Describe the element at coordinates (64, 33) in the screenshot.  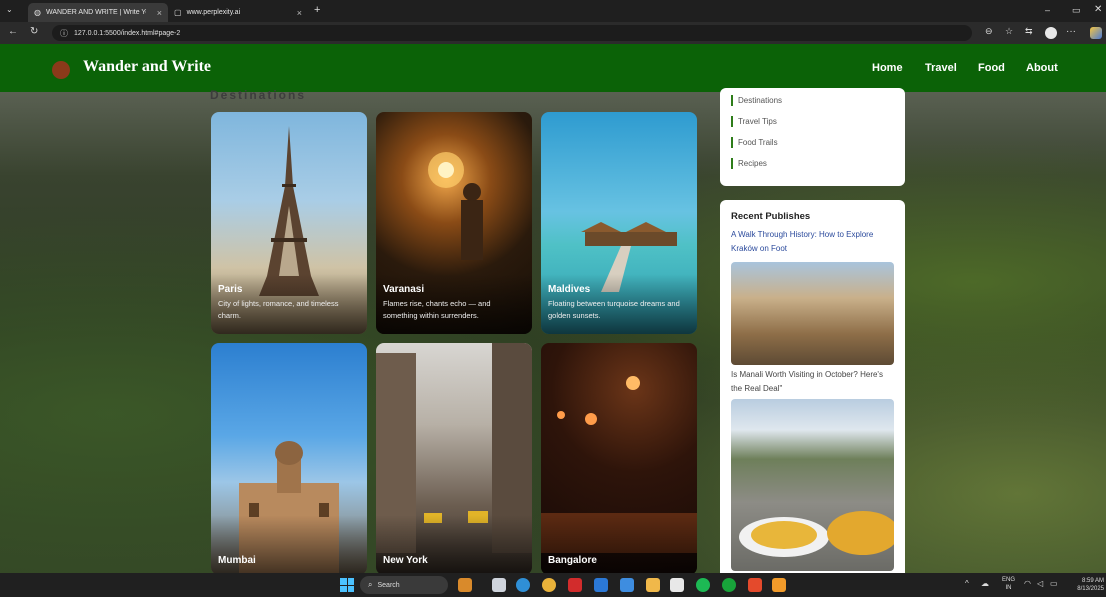
I see `info-icon: ⓘ` at that location.